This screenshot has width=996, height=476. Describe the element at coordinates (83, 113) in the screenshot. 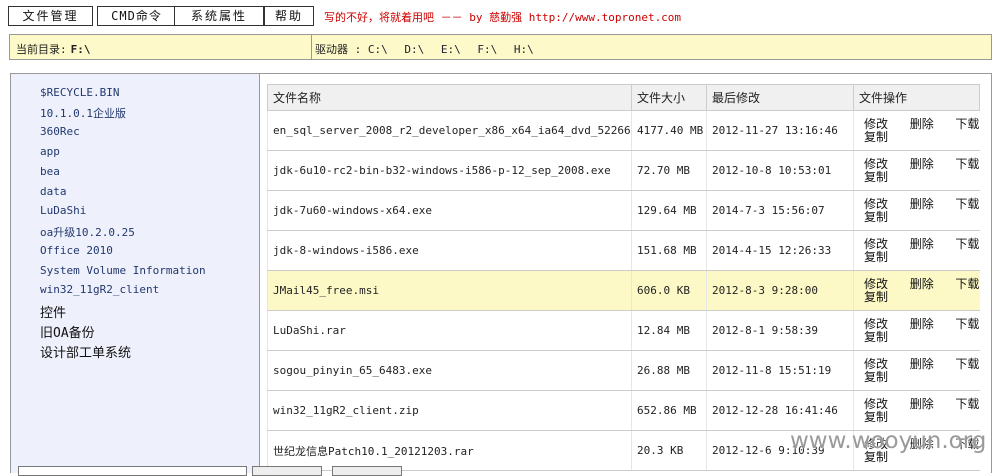

I see `folder-item: 10.1.0.1企业版` at that location.